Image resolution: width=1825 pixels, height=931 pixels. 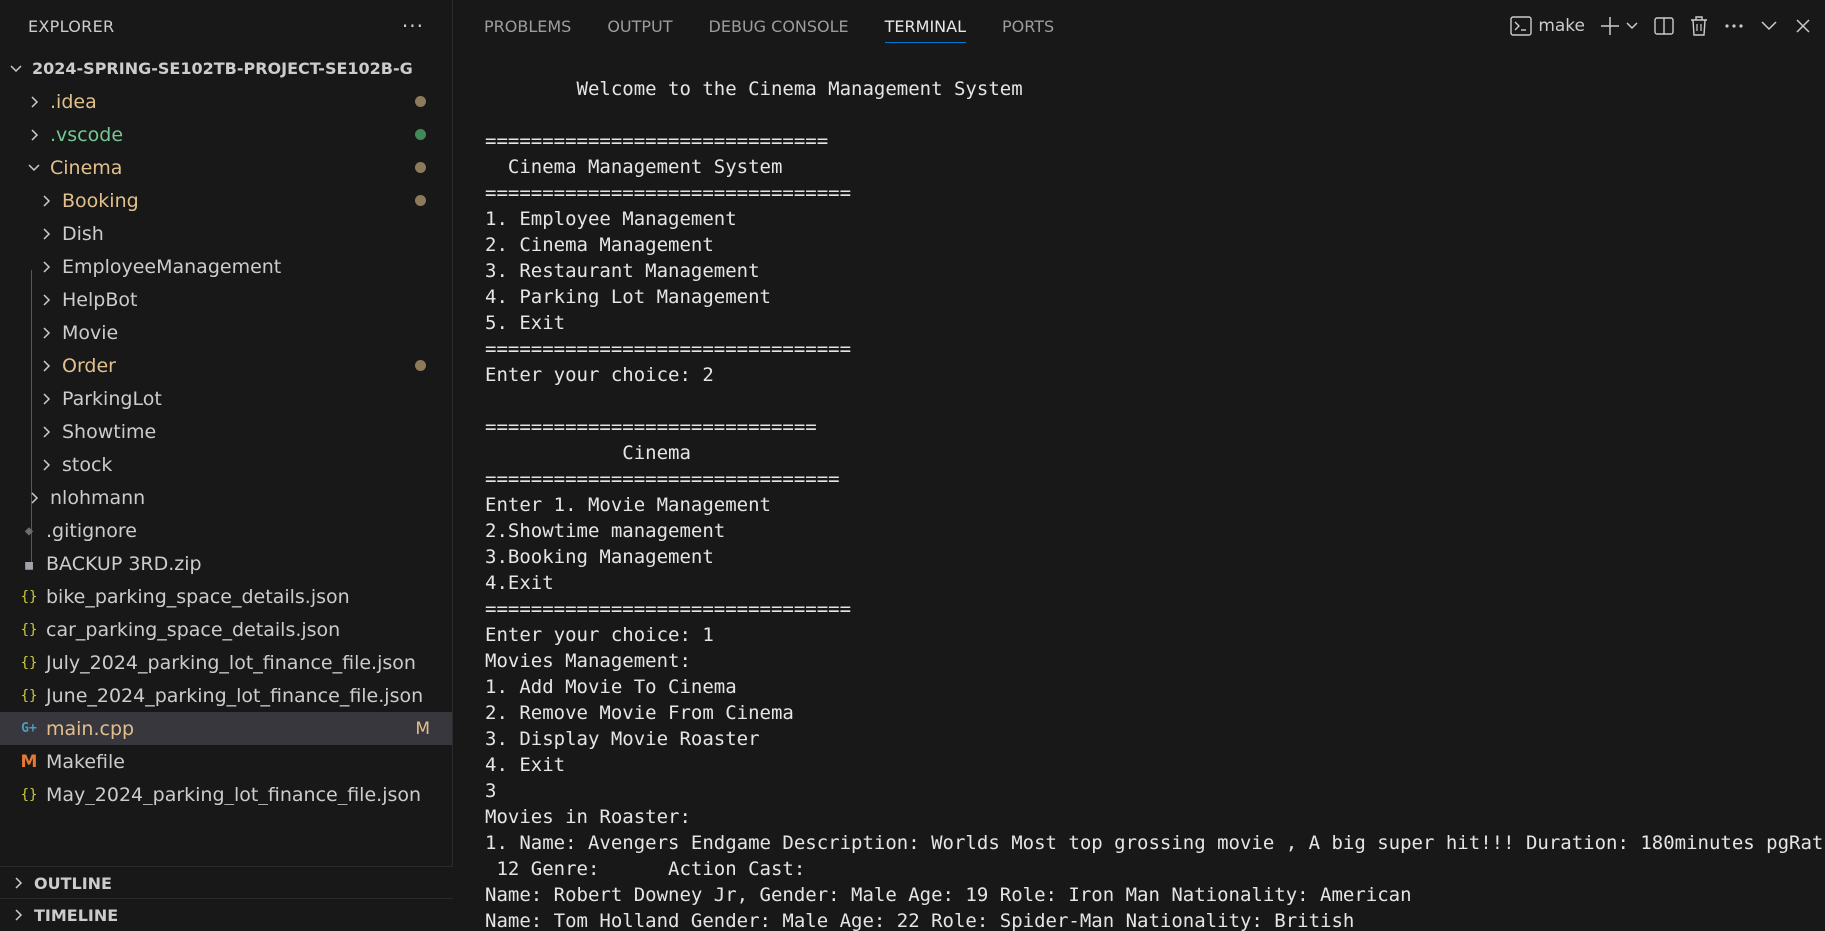 I want to click on terminal-line: Welcome to the Cinema Management System, so click(x=754, y=89).